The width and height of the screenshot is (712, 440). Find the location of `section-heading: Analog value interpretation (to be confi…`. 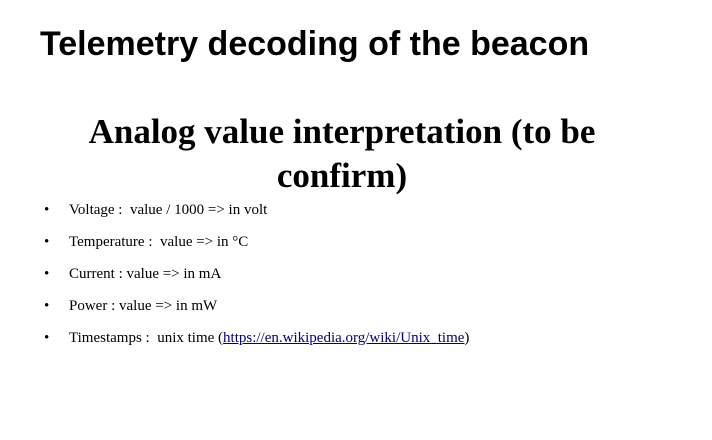

section-heading: Analog value interpretation (to be confi… is located at coordinates (342, 153).